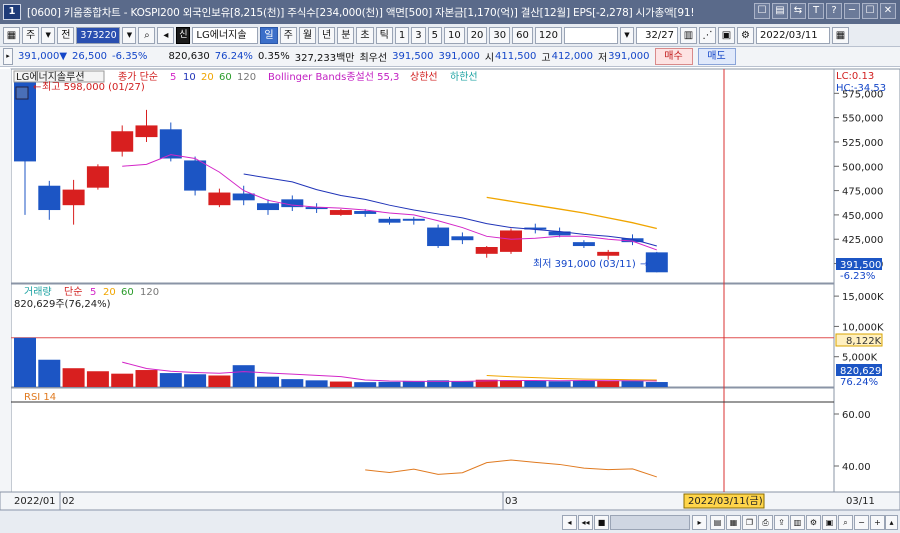 The image size is (900, 533). What do you see at coordinates (816, 11) in the screenshot?
I see `window-text-icon: T` at bounding box center [816, 11].